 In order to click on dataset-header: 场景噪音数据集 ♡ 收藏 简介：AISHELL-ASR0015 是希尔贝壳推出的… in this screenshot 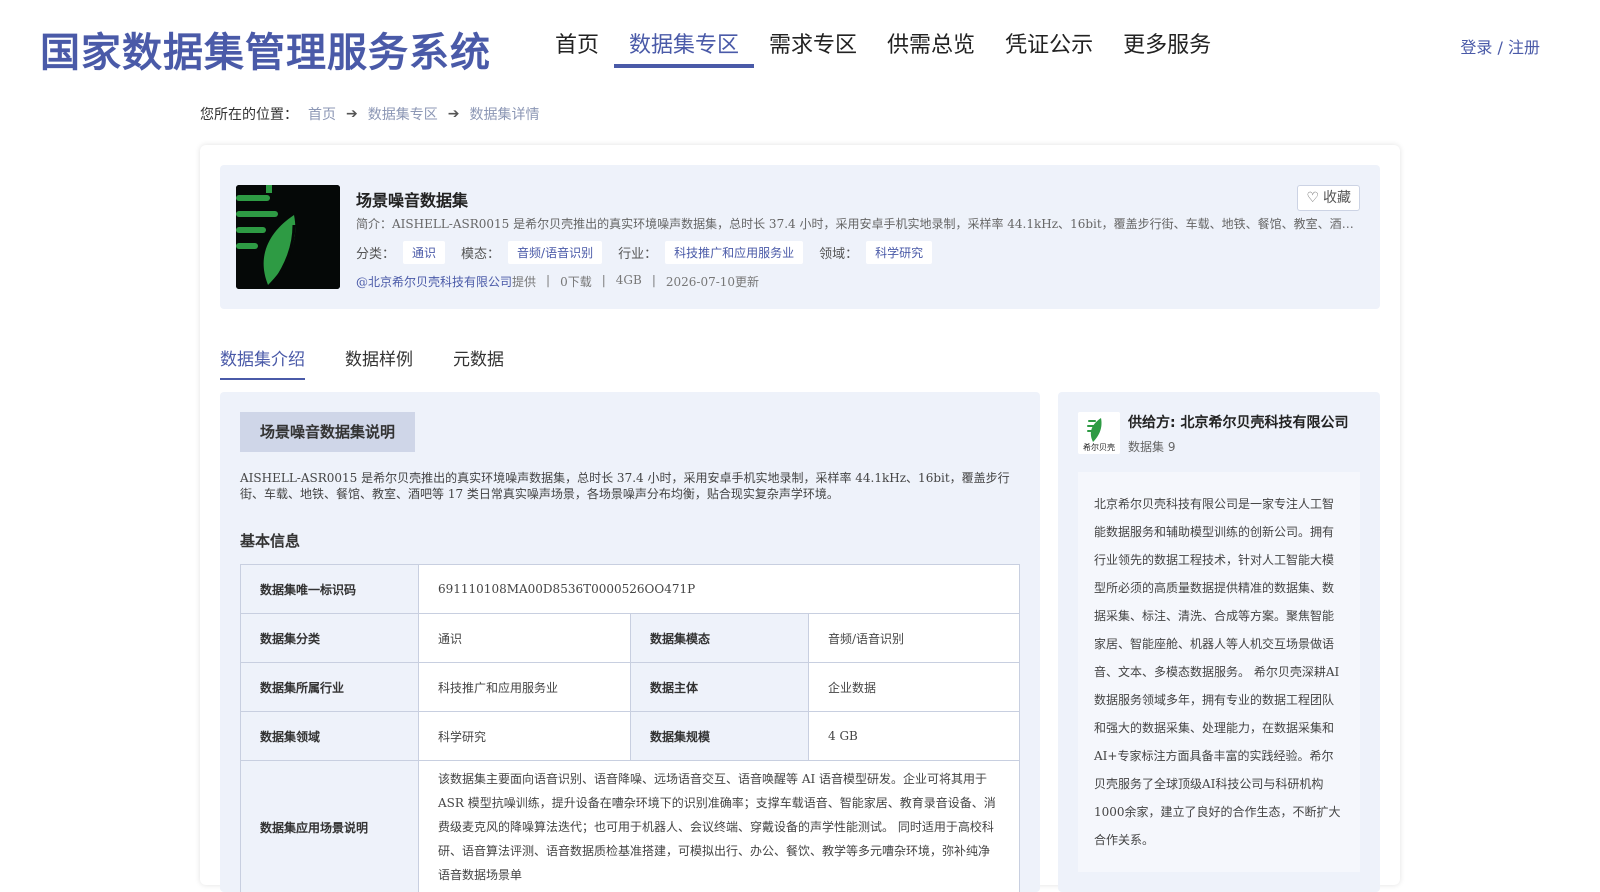, I will do `click(800, 237)`.